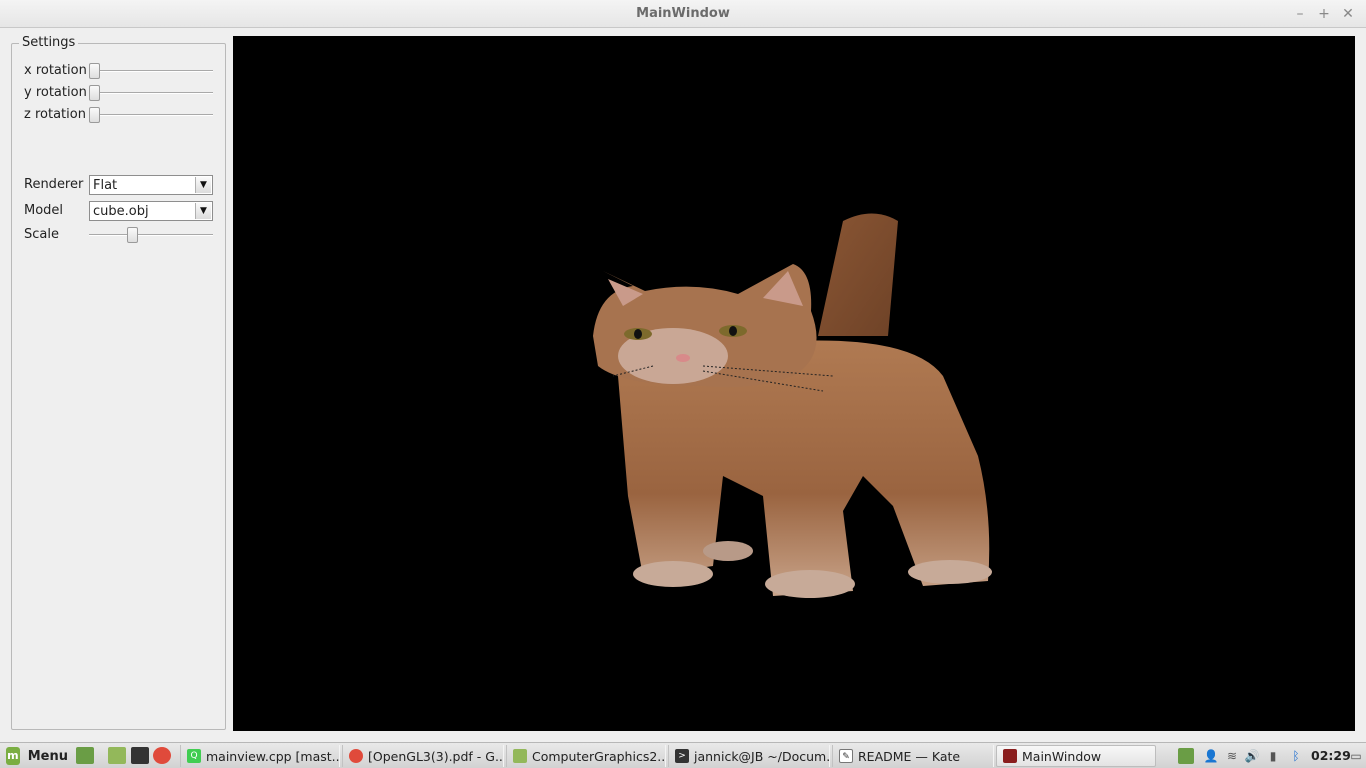  What do you see at coordinates (1186, 756) in the screenshot?
I see `workspace-switcher-icon` at bounding box center [1186, 756].